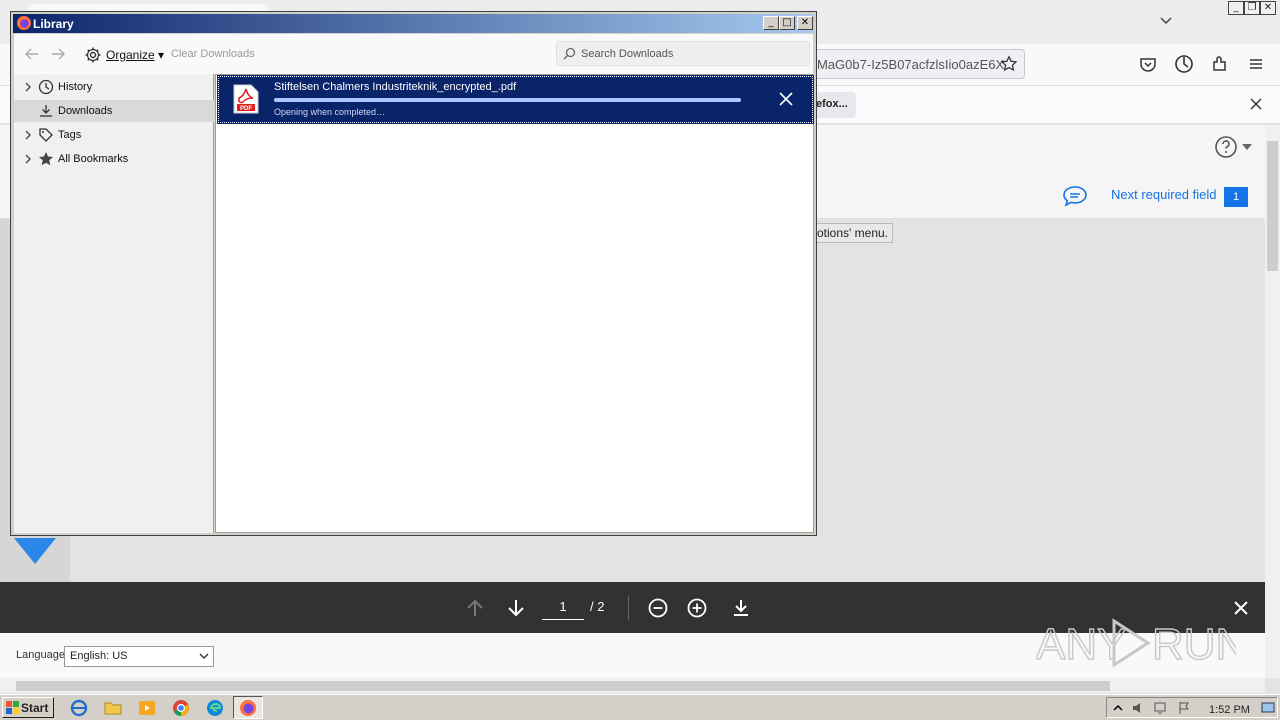 The height and width of the screenshot is (720, 1280). Describe the element at coordinates (246, 109) in the screenshot. I see `svg-text: PDF` at that location.